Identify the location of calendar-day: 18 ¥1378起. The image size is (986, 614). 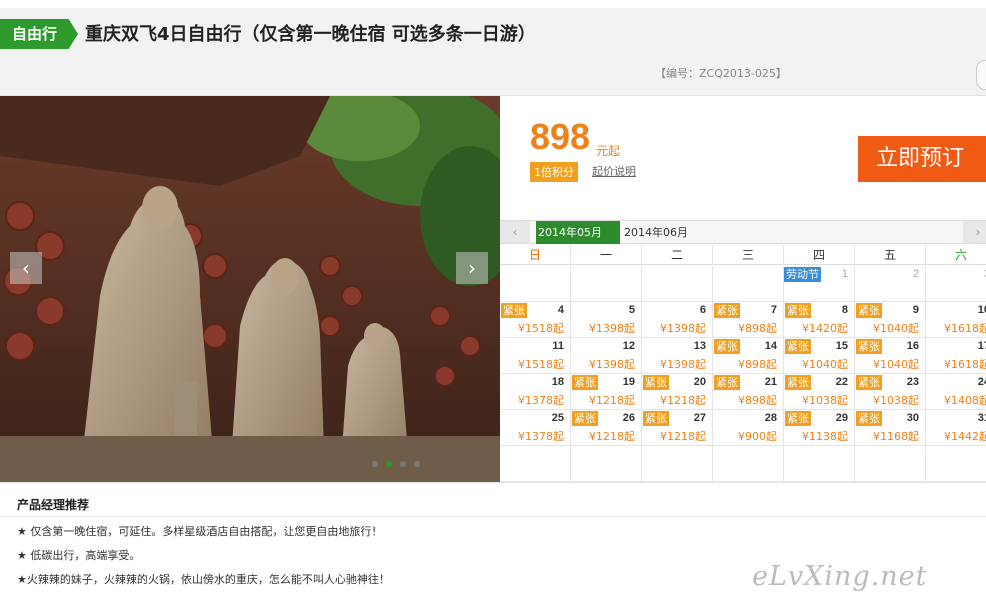
(535, 392).